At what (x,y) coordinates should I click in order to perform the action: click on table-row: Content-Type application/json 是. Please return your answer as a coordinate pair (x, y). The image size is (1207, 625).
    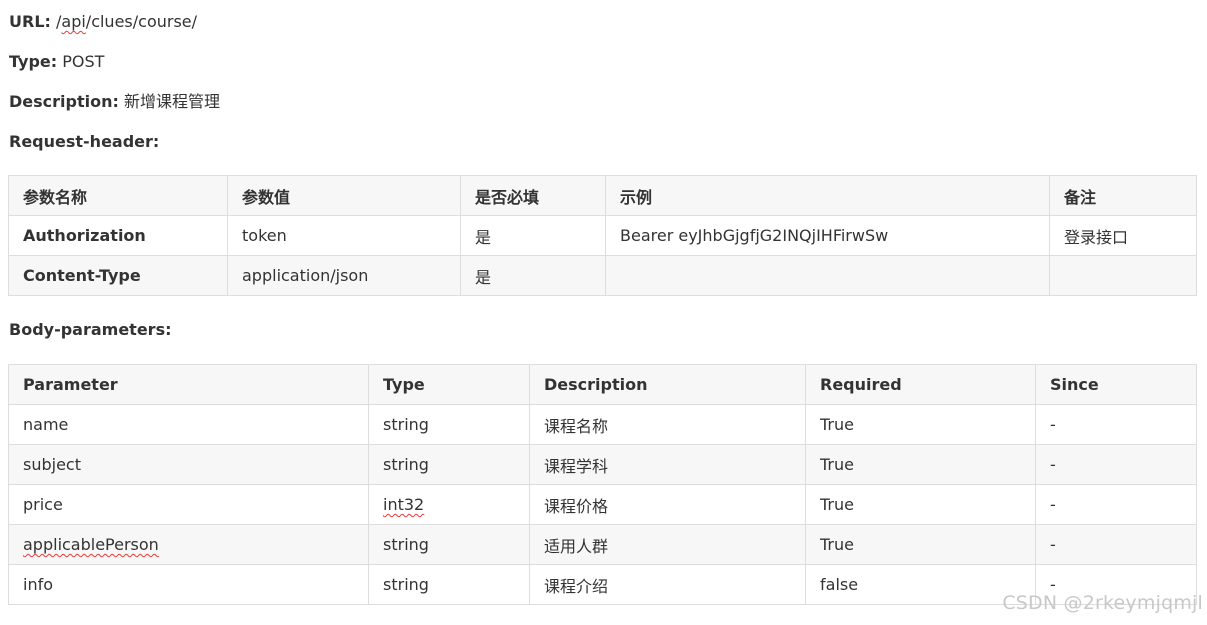
    Looking at the image, I should click on (602, 275).